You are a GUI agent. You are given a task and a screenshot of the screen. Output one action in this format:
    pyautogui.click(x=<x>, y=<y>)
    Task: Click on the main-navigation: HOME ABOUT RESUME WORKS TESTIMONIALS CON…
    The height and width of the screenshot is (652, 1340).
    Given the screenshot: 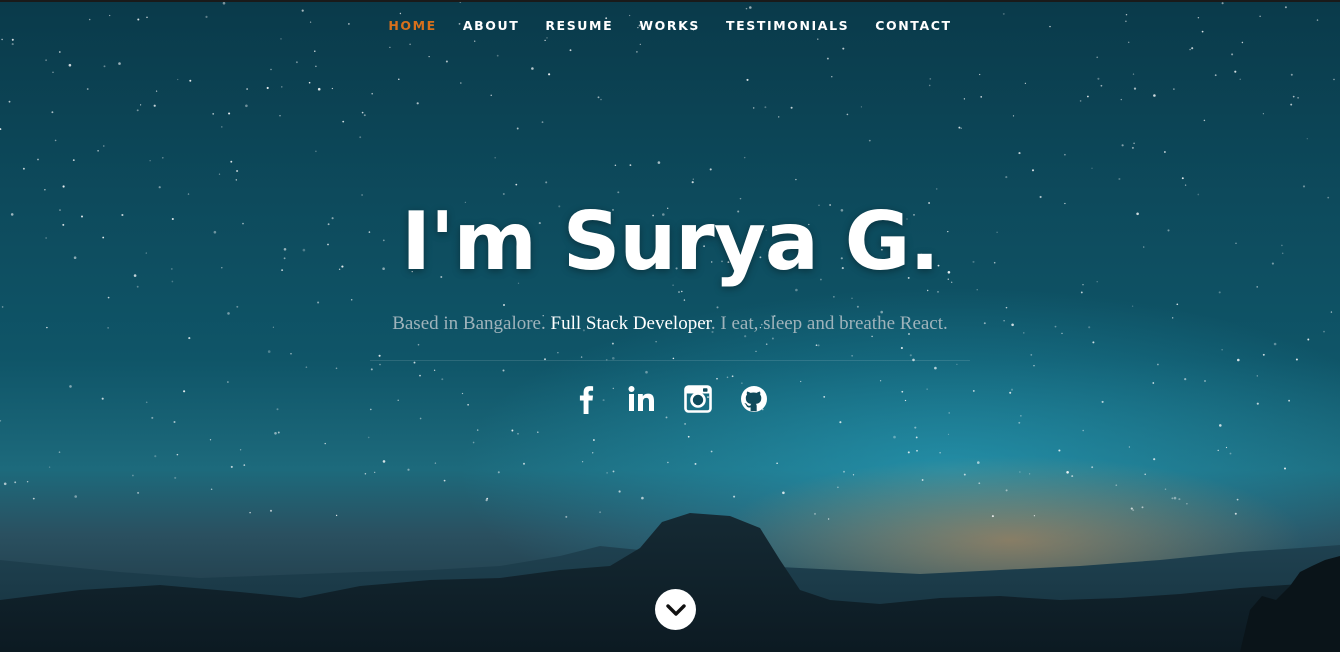 What is the action you would take?
    pyautogui.click(x=670, y=26)
    